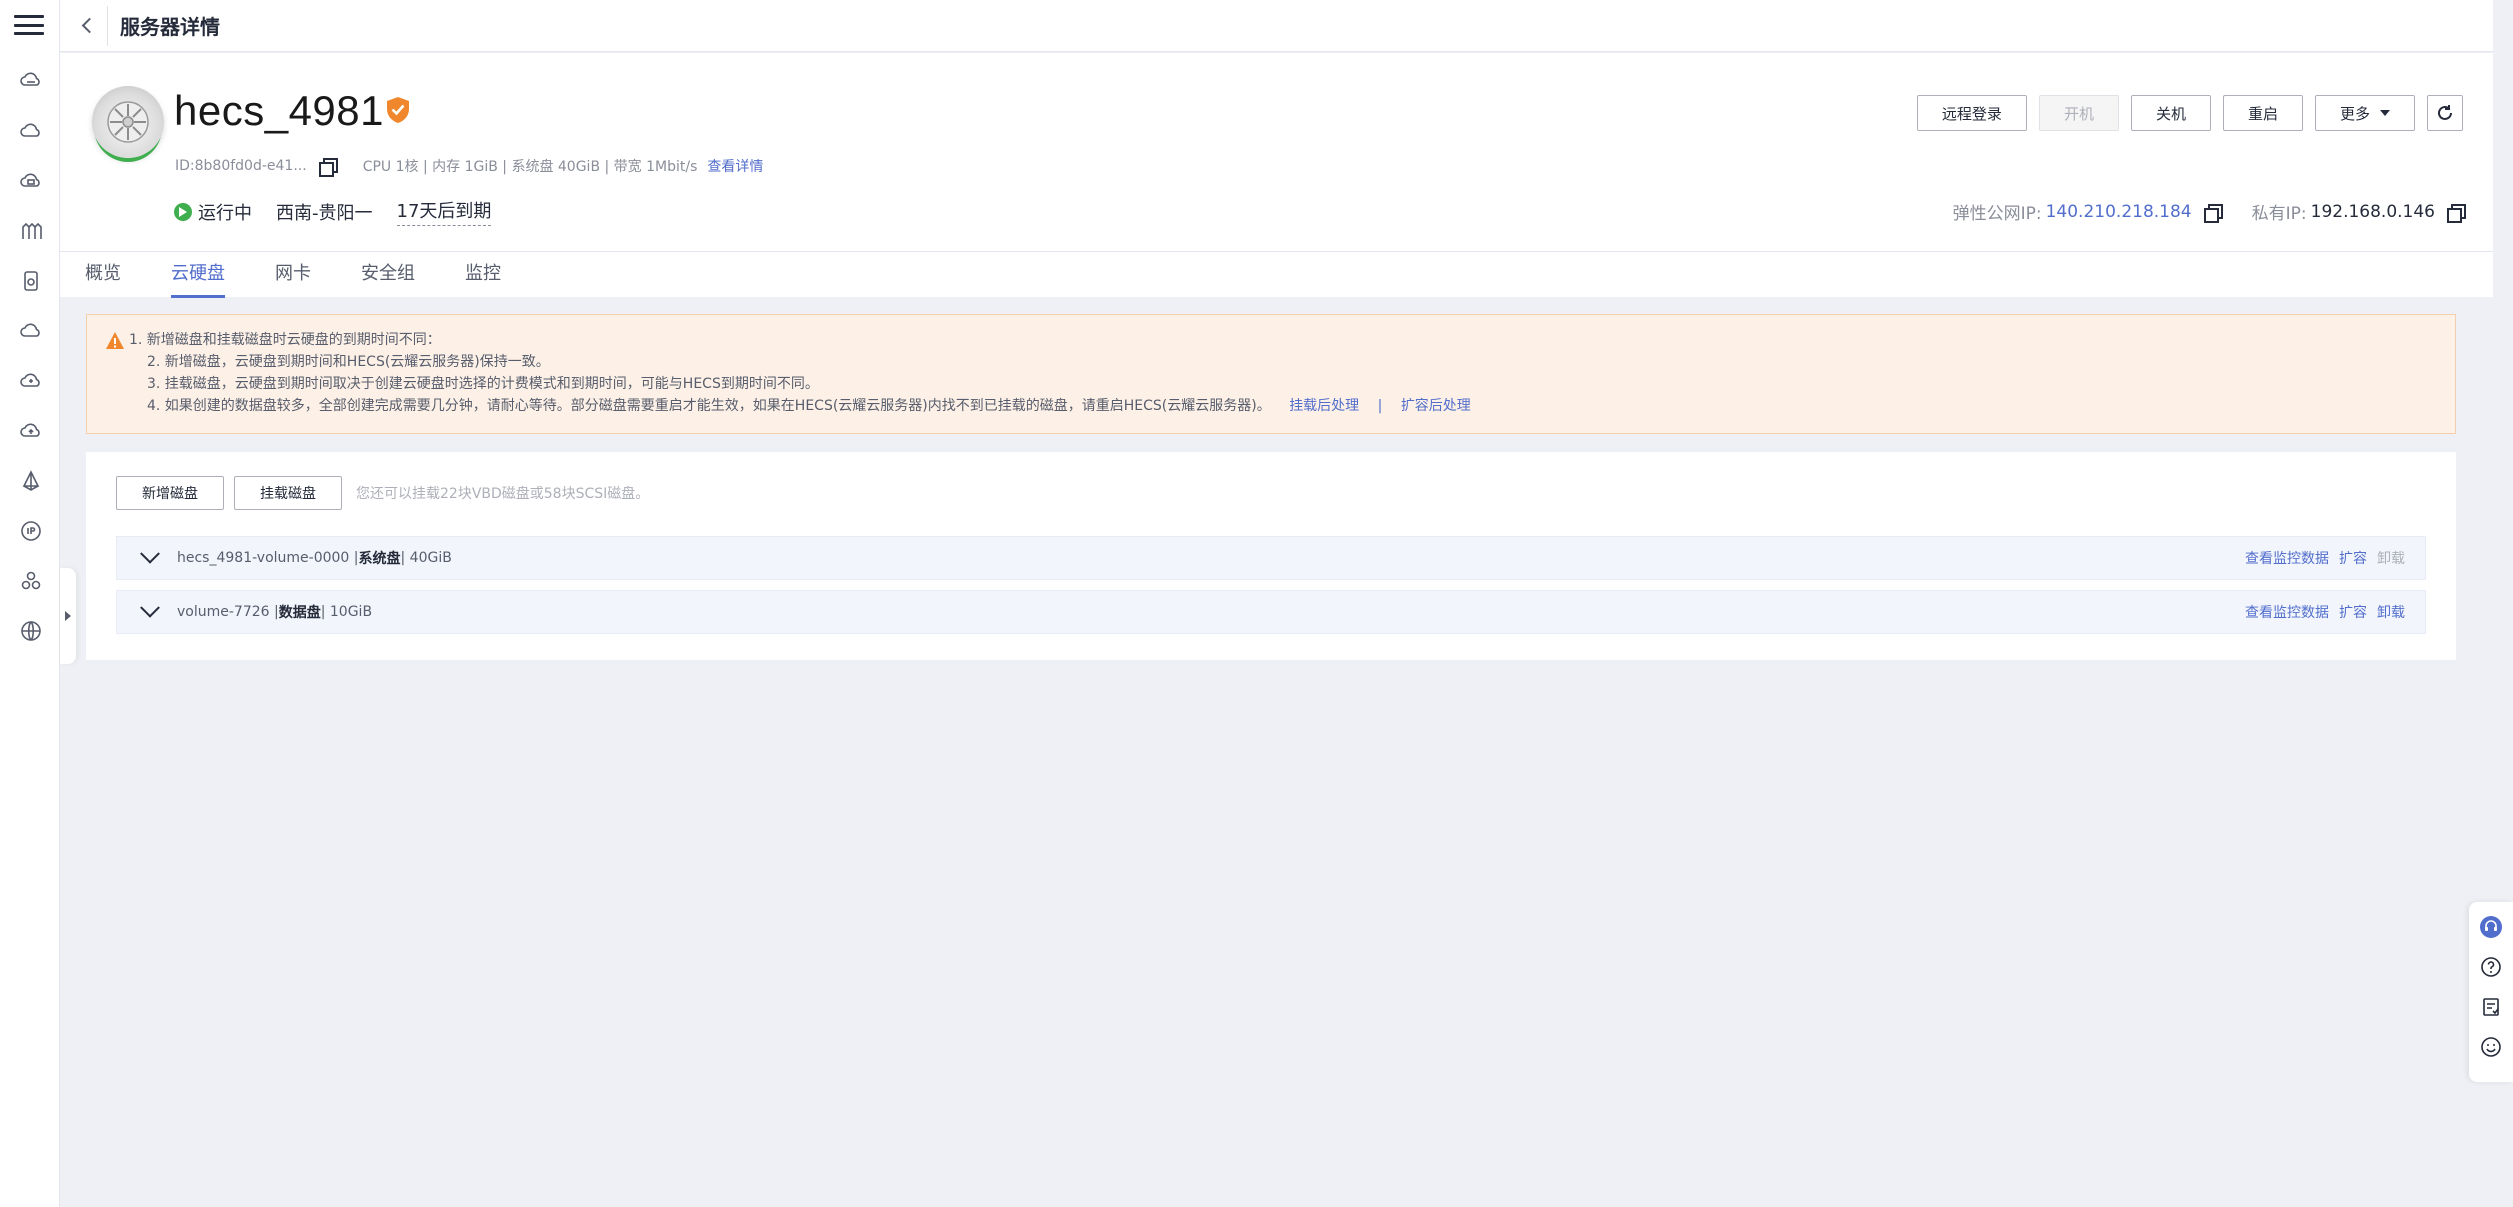  I want to click on hamburger-menu-icon, so click(29, 25).